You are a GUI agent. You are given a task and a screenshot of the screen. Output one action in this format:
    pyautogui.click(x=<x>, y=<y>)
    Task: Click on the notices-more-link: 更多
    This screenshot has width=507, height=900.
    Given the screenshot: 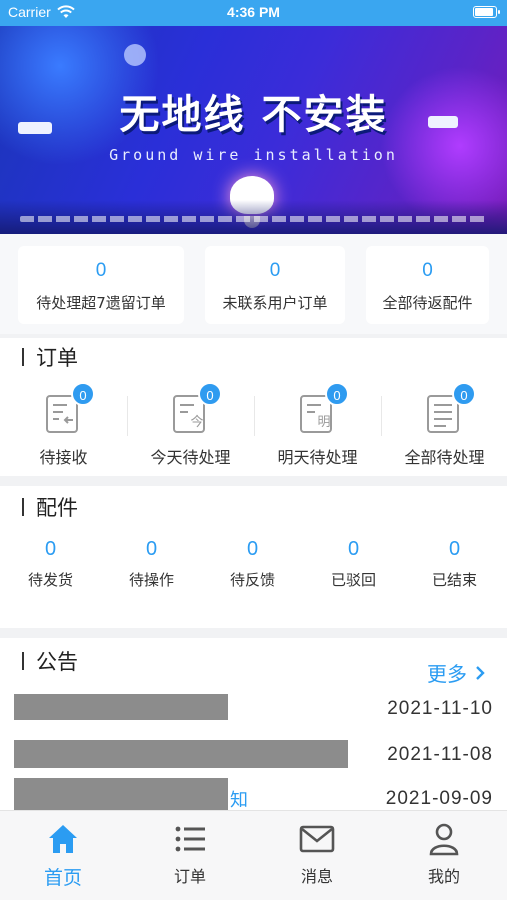 What is the action you would take?
    pyautogui.click(x=456, y=672)
    